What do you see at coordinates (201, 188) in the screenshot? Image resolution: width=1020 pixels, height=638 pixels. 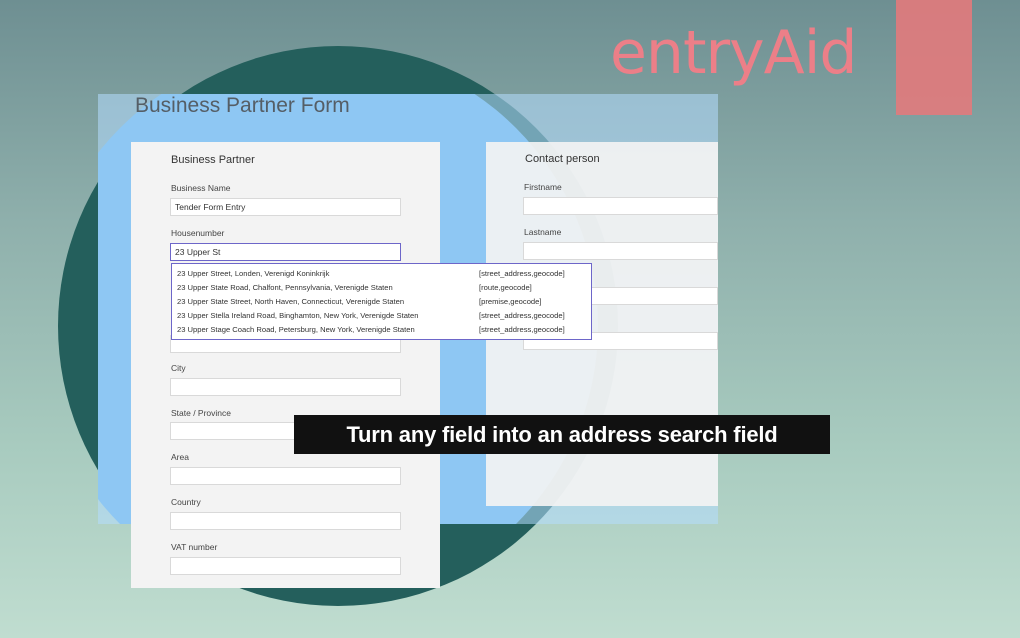 I see `business-name-label: Business Name` at bounding box center [201, 188].